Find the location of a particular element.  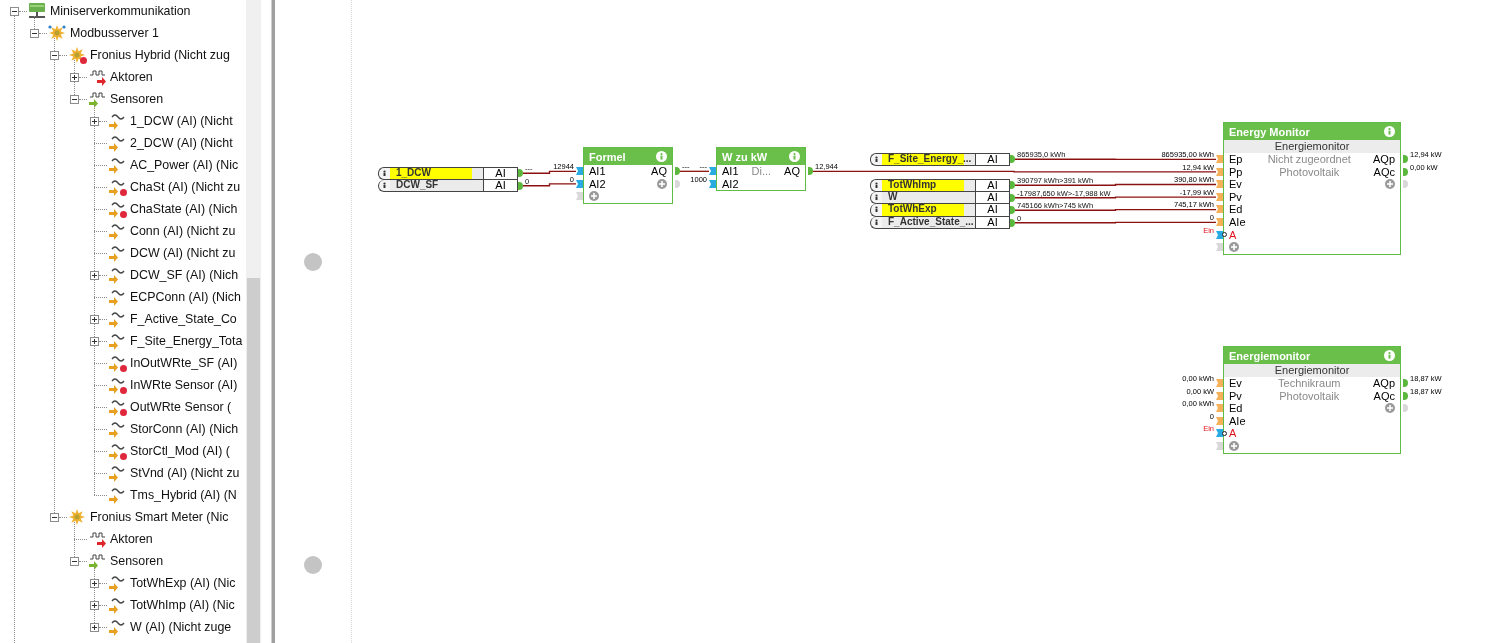

function-block: Energy Monitor Energiemonitor Ep Pp Ev Pv Ed AIe A Nicht zugeordnet Photovoltaik AQp AQc is located at coordinates (1312, 188).